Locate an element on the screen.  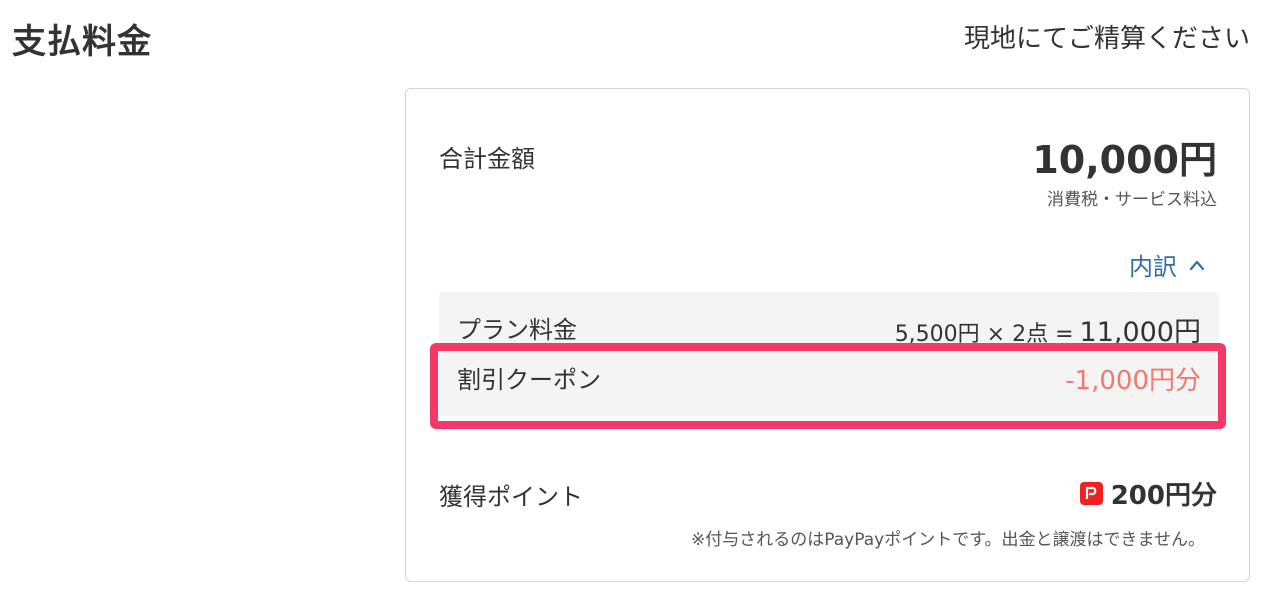
coupon-highlight-box is located at coordinates (828, 386).